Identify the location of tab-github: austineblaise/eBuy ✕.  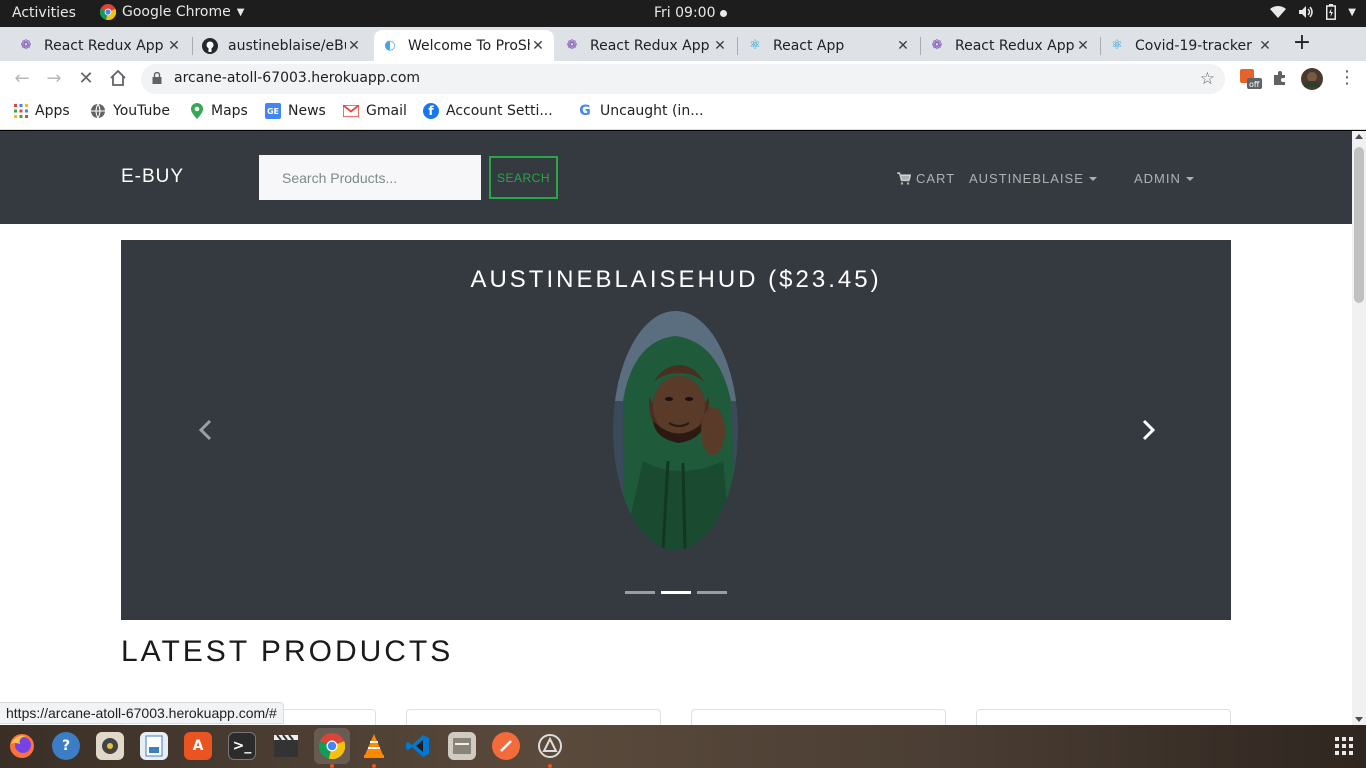
(282, 45).